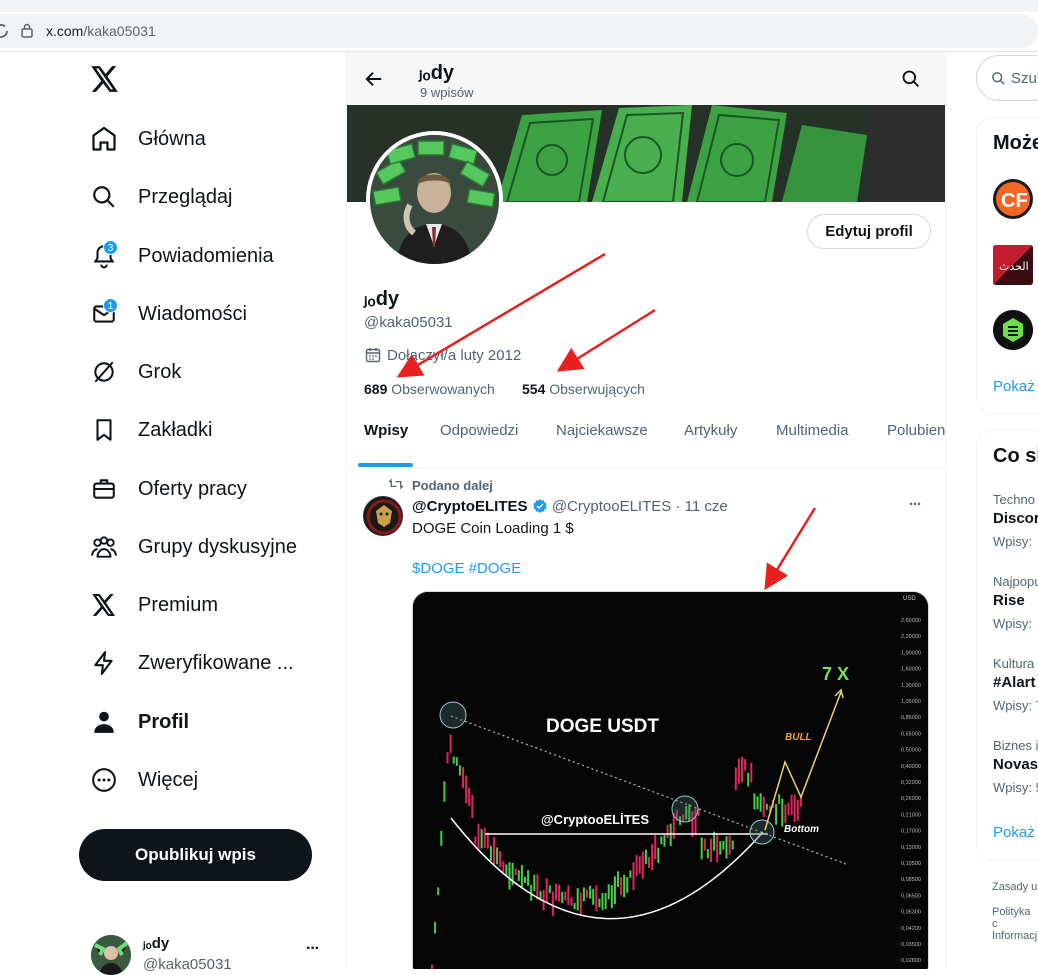  I want to click on search-box: Szuk, so click(1007, 78).